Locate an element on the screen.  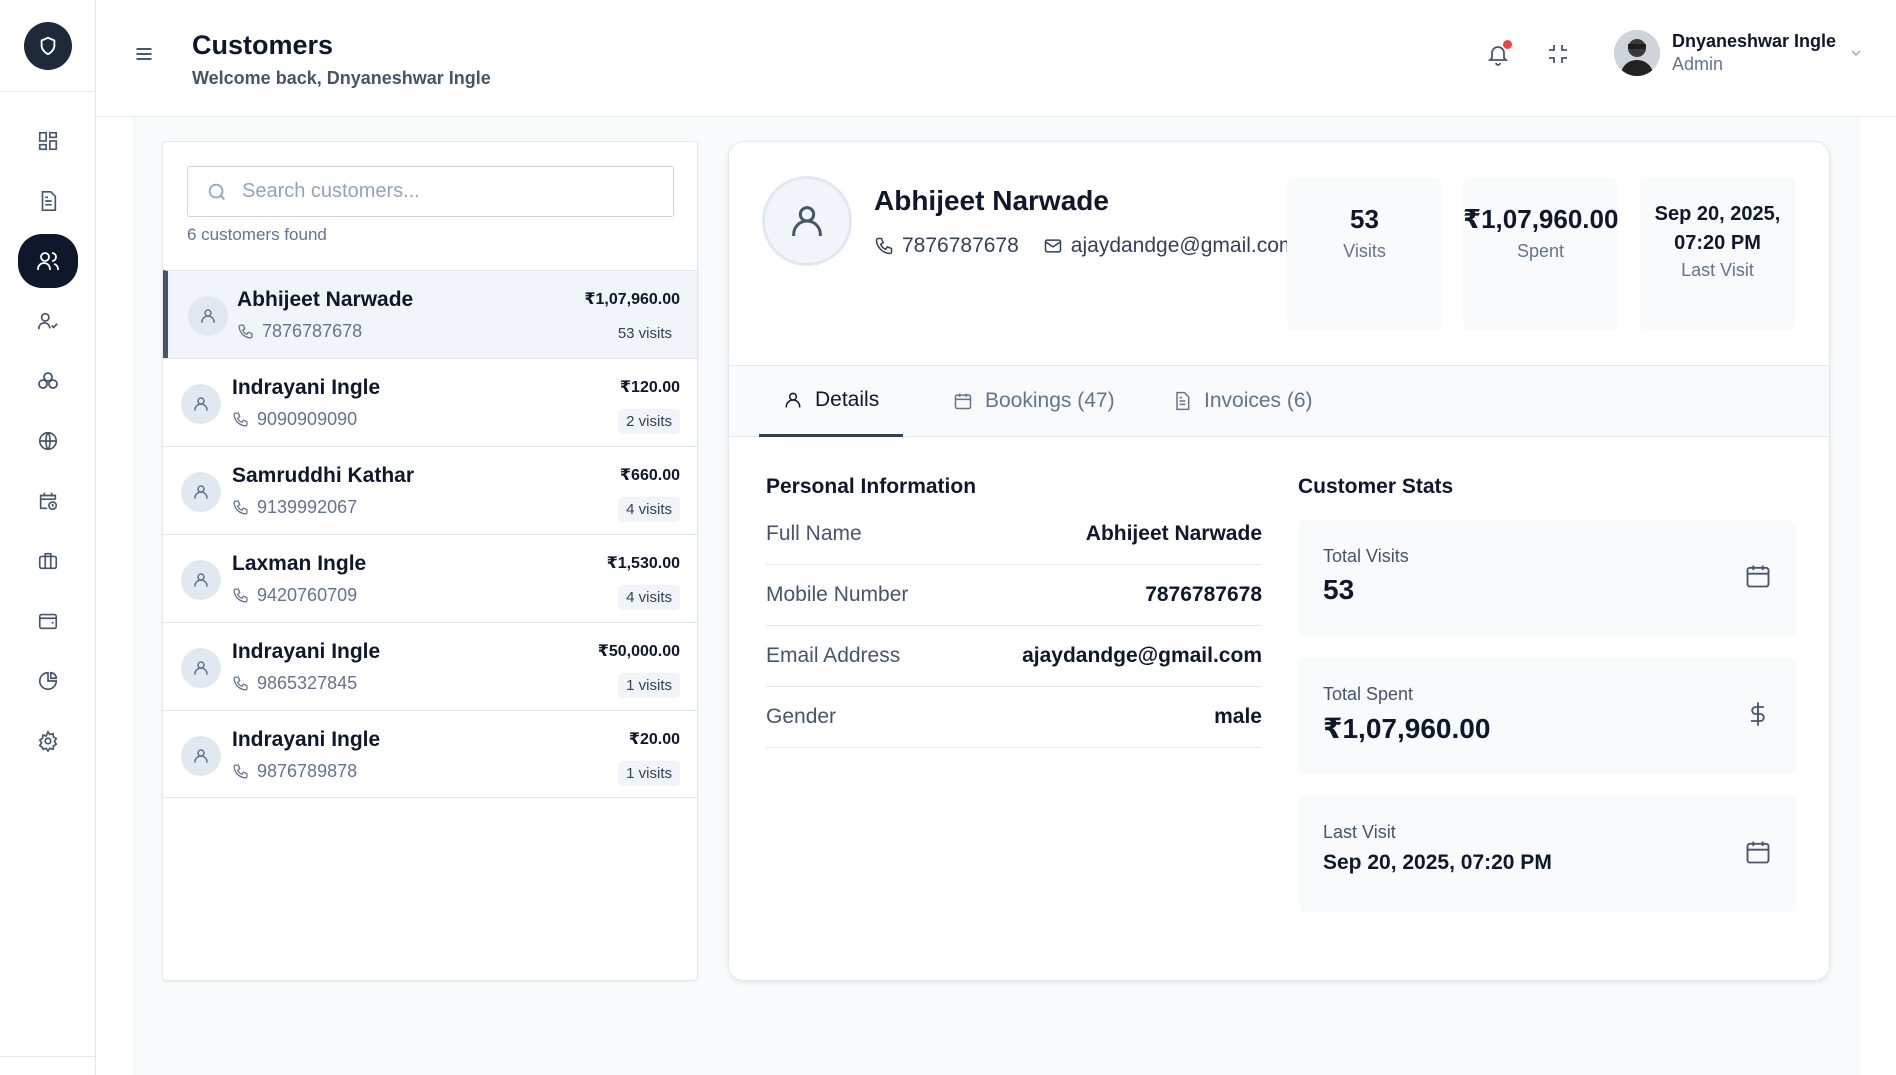
stat-last-visit-label: Last Visit is located at coordinates (1717, 270).